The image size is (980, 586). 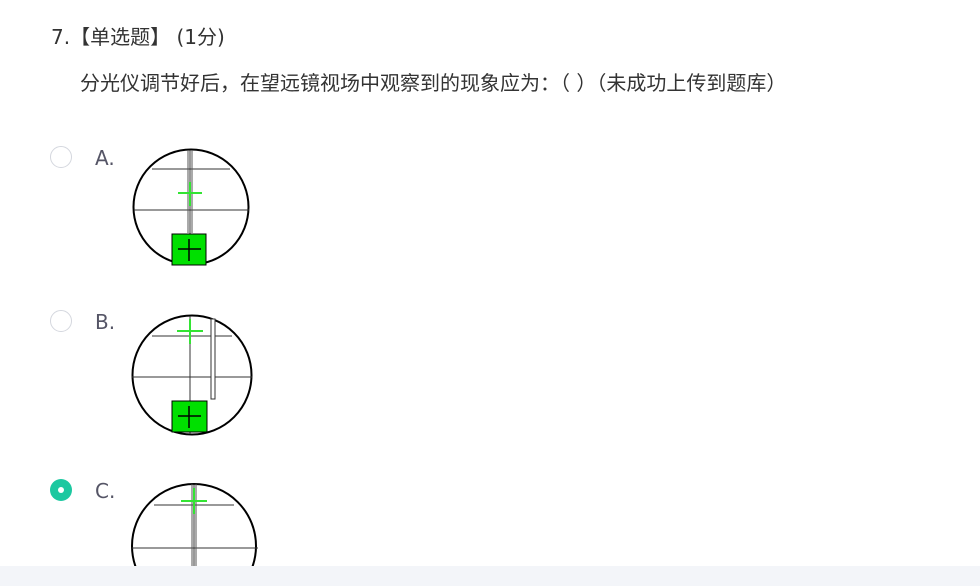 What do you see at coordinates (105, 158) in the screenshot?
I see `option-a-label: A.` at bounding box center [105, 158].